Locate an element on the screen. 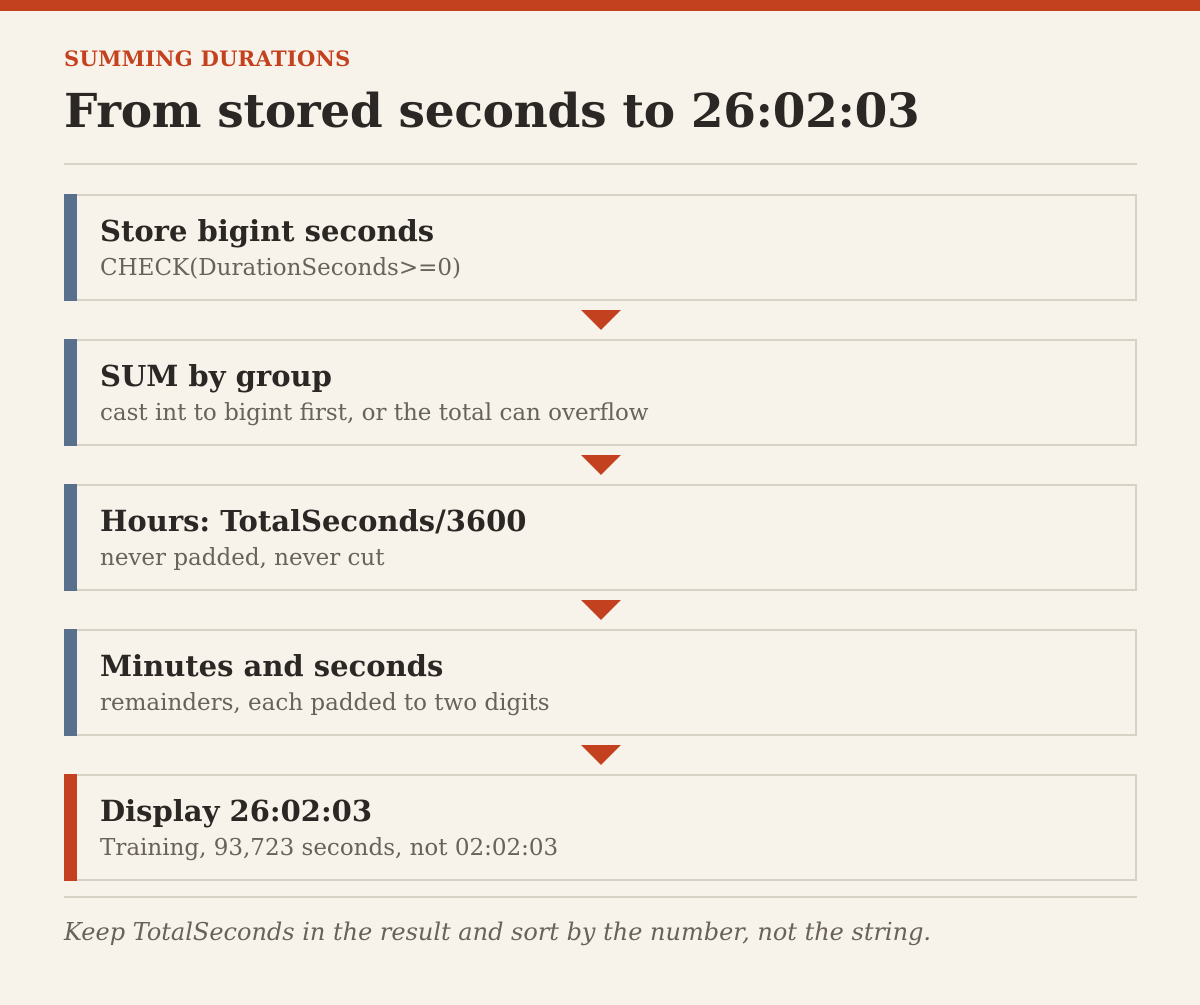 The height and width of the screenshot is (1005, 1200). step-description: Training, 93,723 seconds, not 02:02:03 is located at coordinates (329, 848).